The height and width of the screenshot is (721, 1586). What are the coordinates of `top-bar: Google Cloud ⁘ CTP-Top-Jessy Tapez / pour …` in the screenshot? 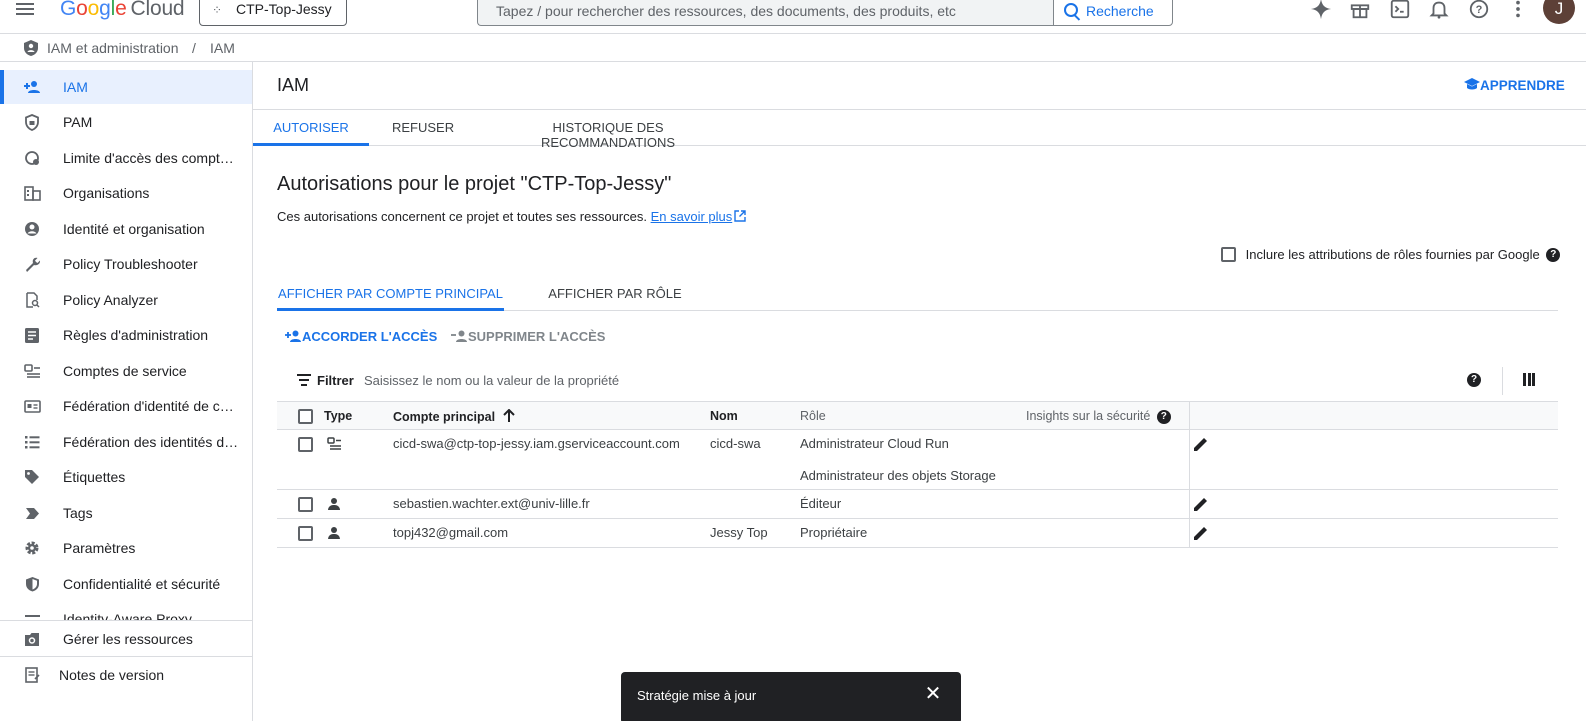 It's located at (793, 17).